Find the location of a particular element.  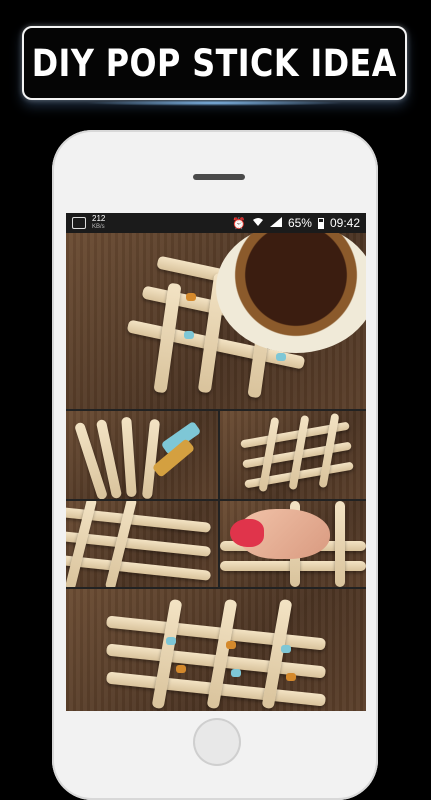

photo-sticks-and-thread is located at coordinates (142, 455).